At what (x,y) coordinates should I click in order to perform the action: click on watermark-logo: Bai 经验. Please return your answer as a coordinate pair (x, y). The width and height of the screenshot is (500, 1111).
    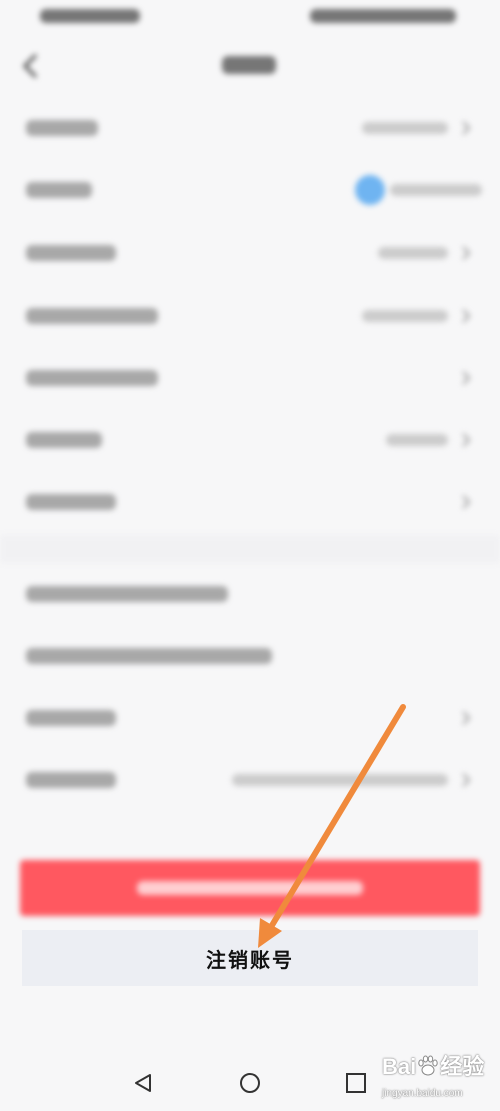
    Looking at the image, I should click on (433, 1067).